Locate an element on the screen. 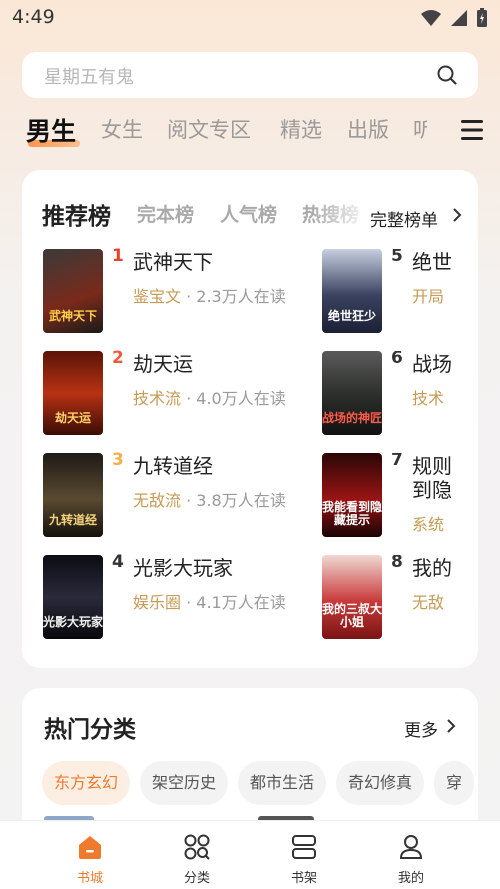  tab-featured: 精选 is located at coordinates (301, 129).